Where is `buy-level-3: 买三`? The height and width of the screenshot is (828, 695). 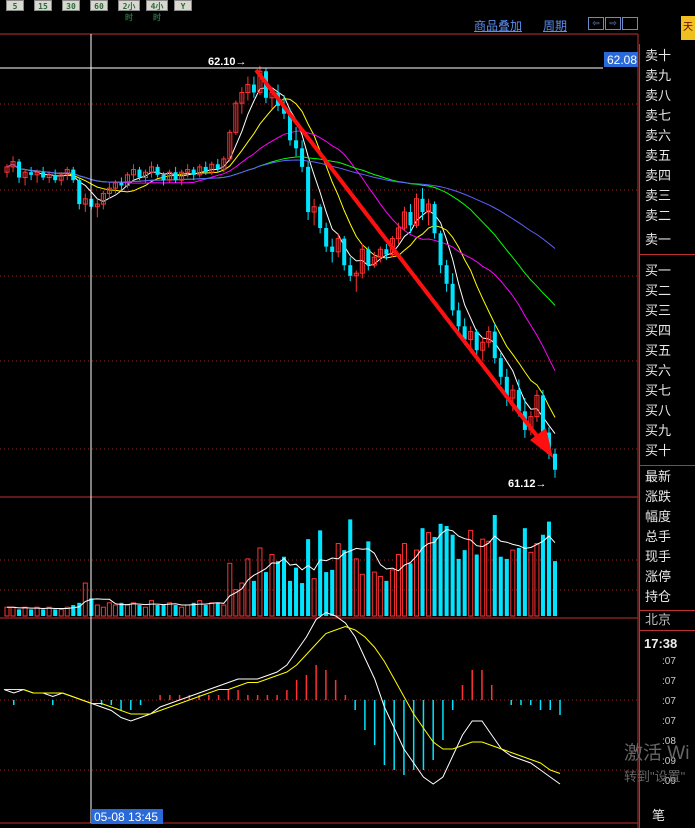 buy-level-3: 买三 is located at coordinates (658, 310).